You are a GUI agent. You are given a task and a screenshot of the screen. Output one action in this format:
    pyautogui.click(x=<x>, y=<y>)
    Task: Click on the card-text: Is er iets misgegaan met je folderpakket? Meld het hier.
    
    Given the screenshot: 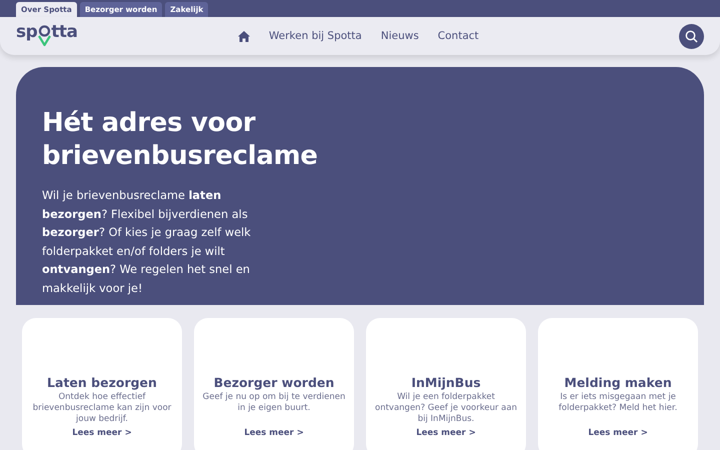 What is the action you would take?
    pyautogui.click(x=618, y=403)
    